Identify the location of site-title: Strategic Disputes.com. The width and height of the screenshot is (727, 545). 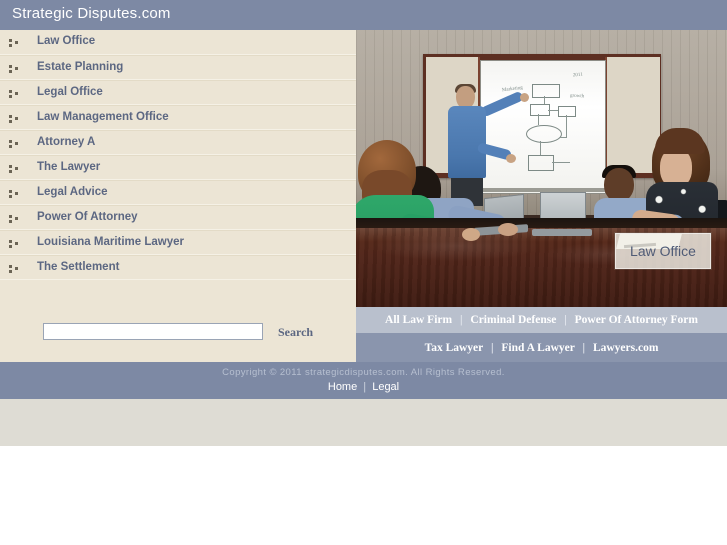
(91, 13).